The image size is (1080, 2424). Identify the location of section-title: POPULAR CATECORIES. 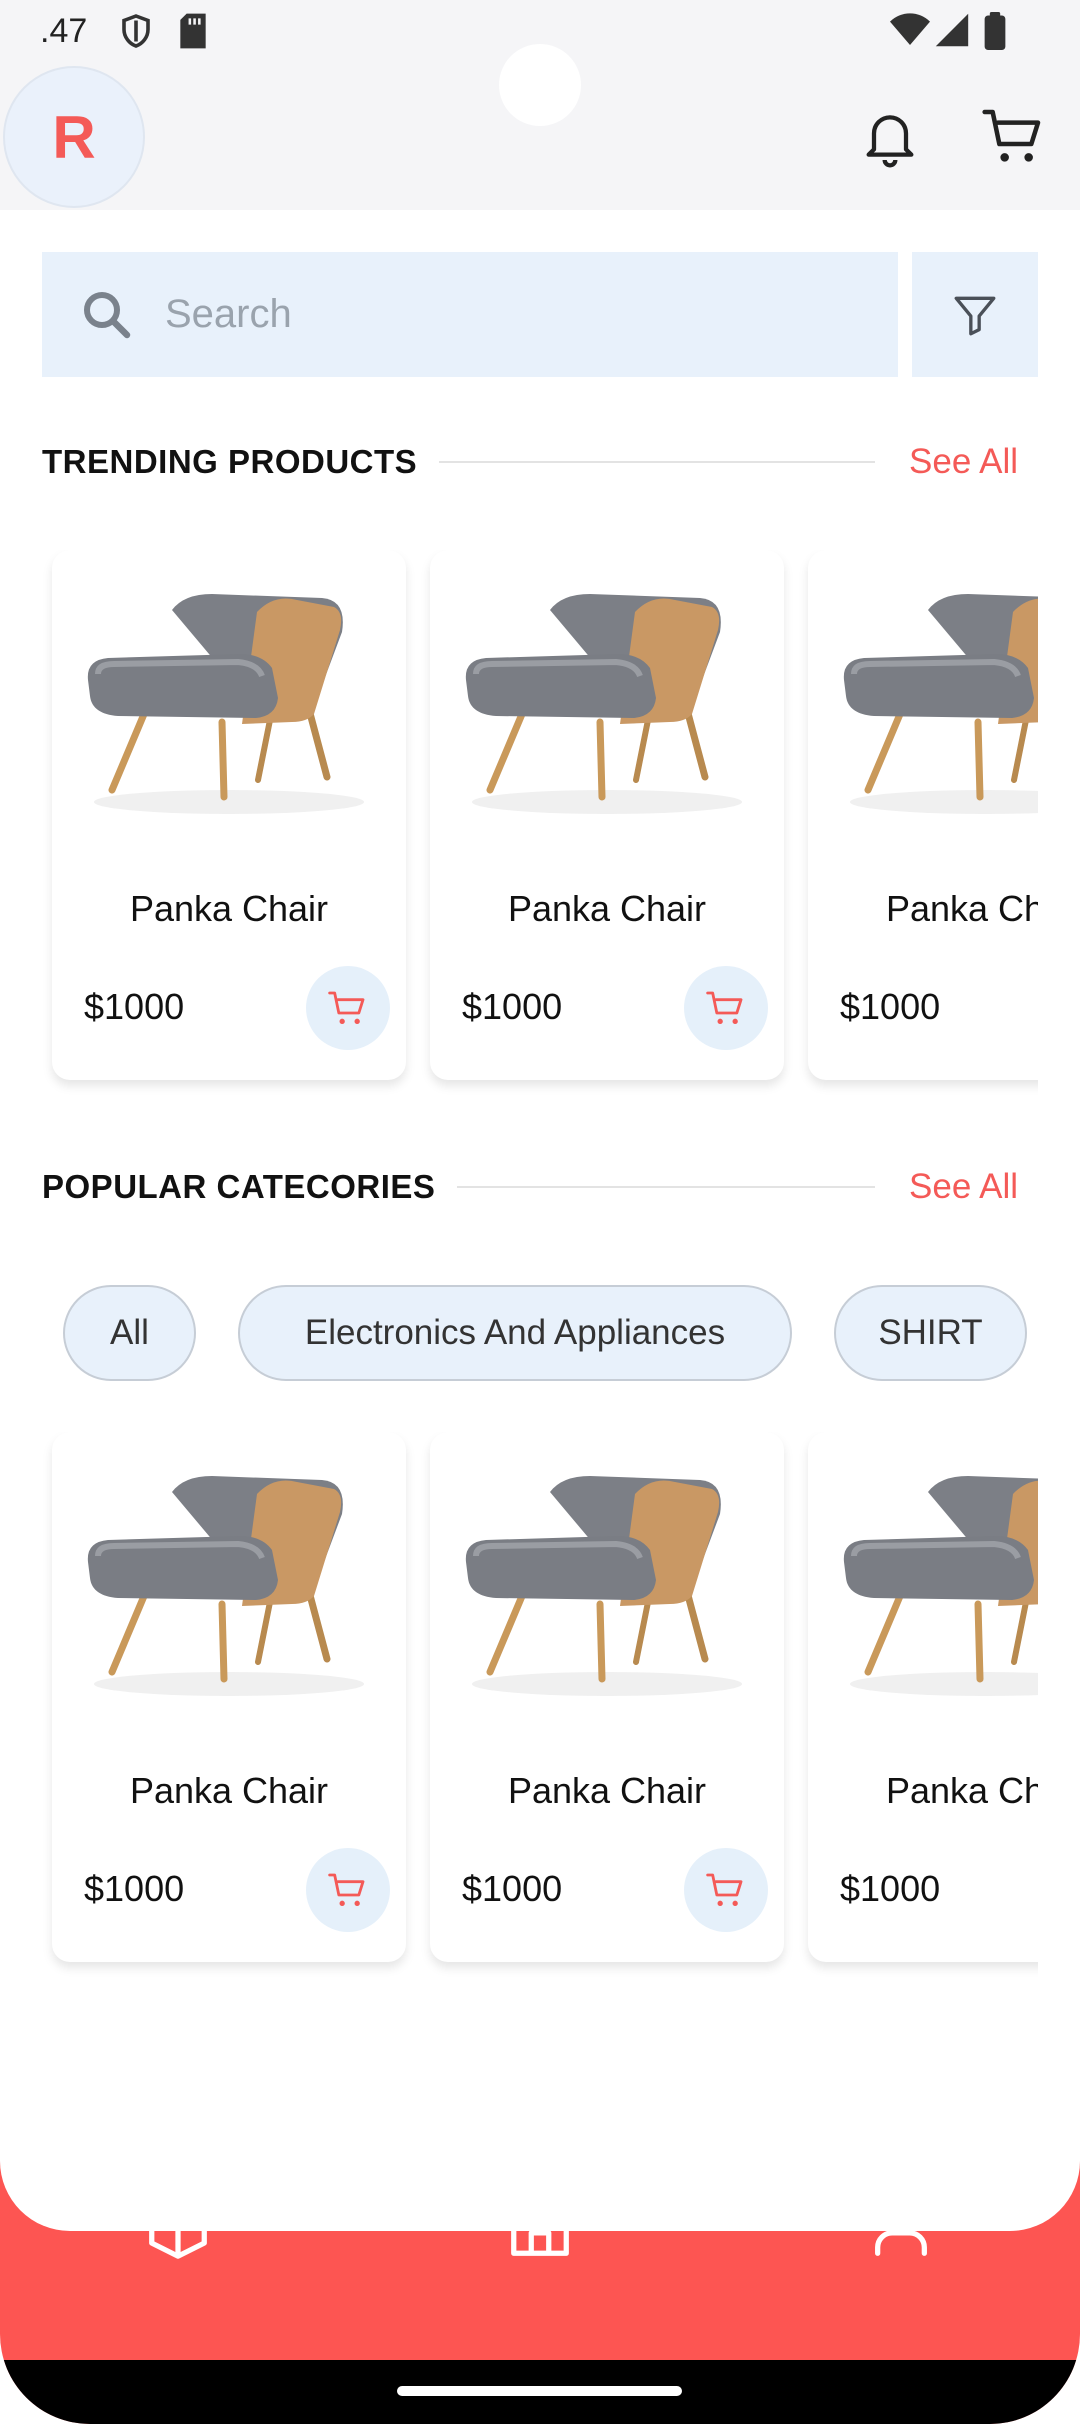
(239, 1186).